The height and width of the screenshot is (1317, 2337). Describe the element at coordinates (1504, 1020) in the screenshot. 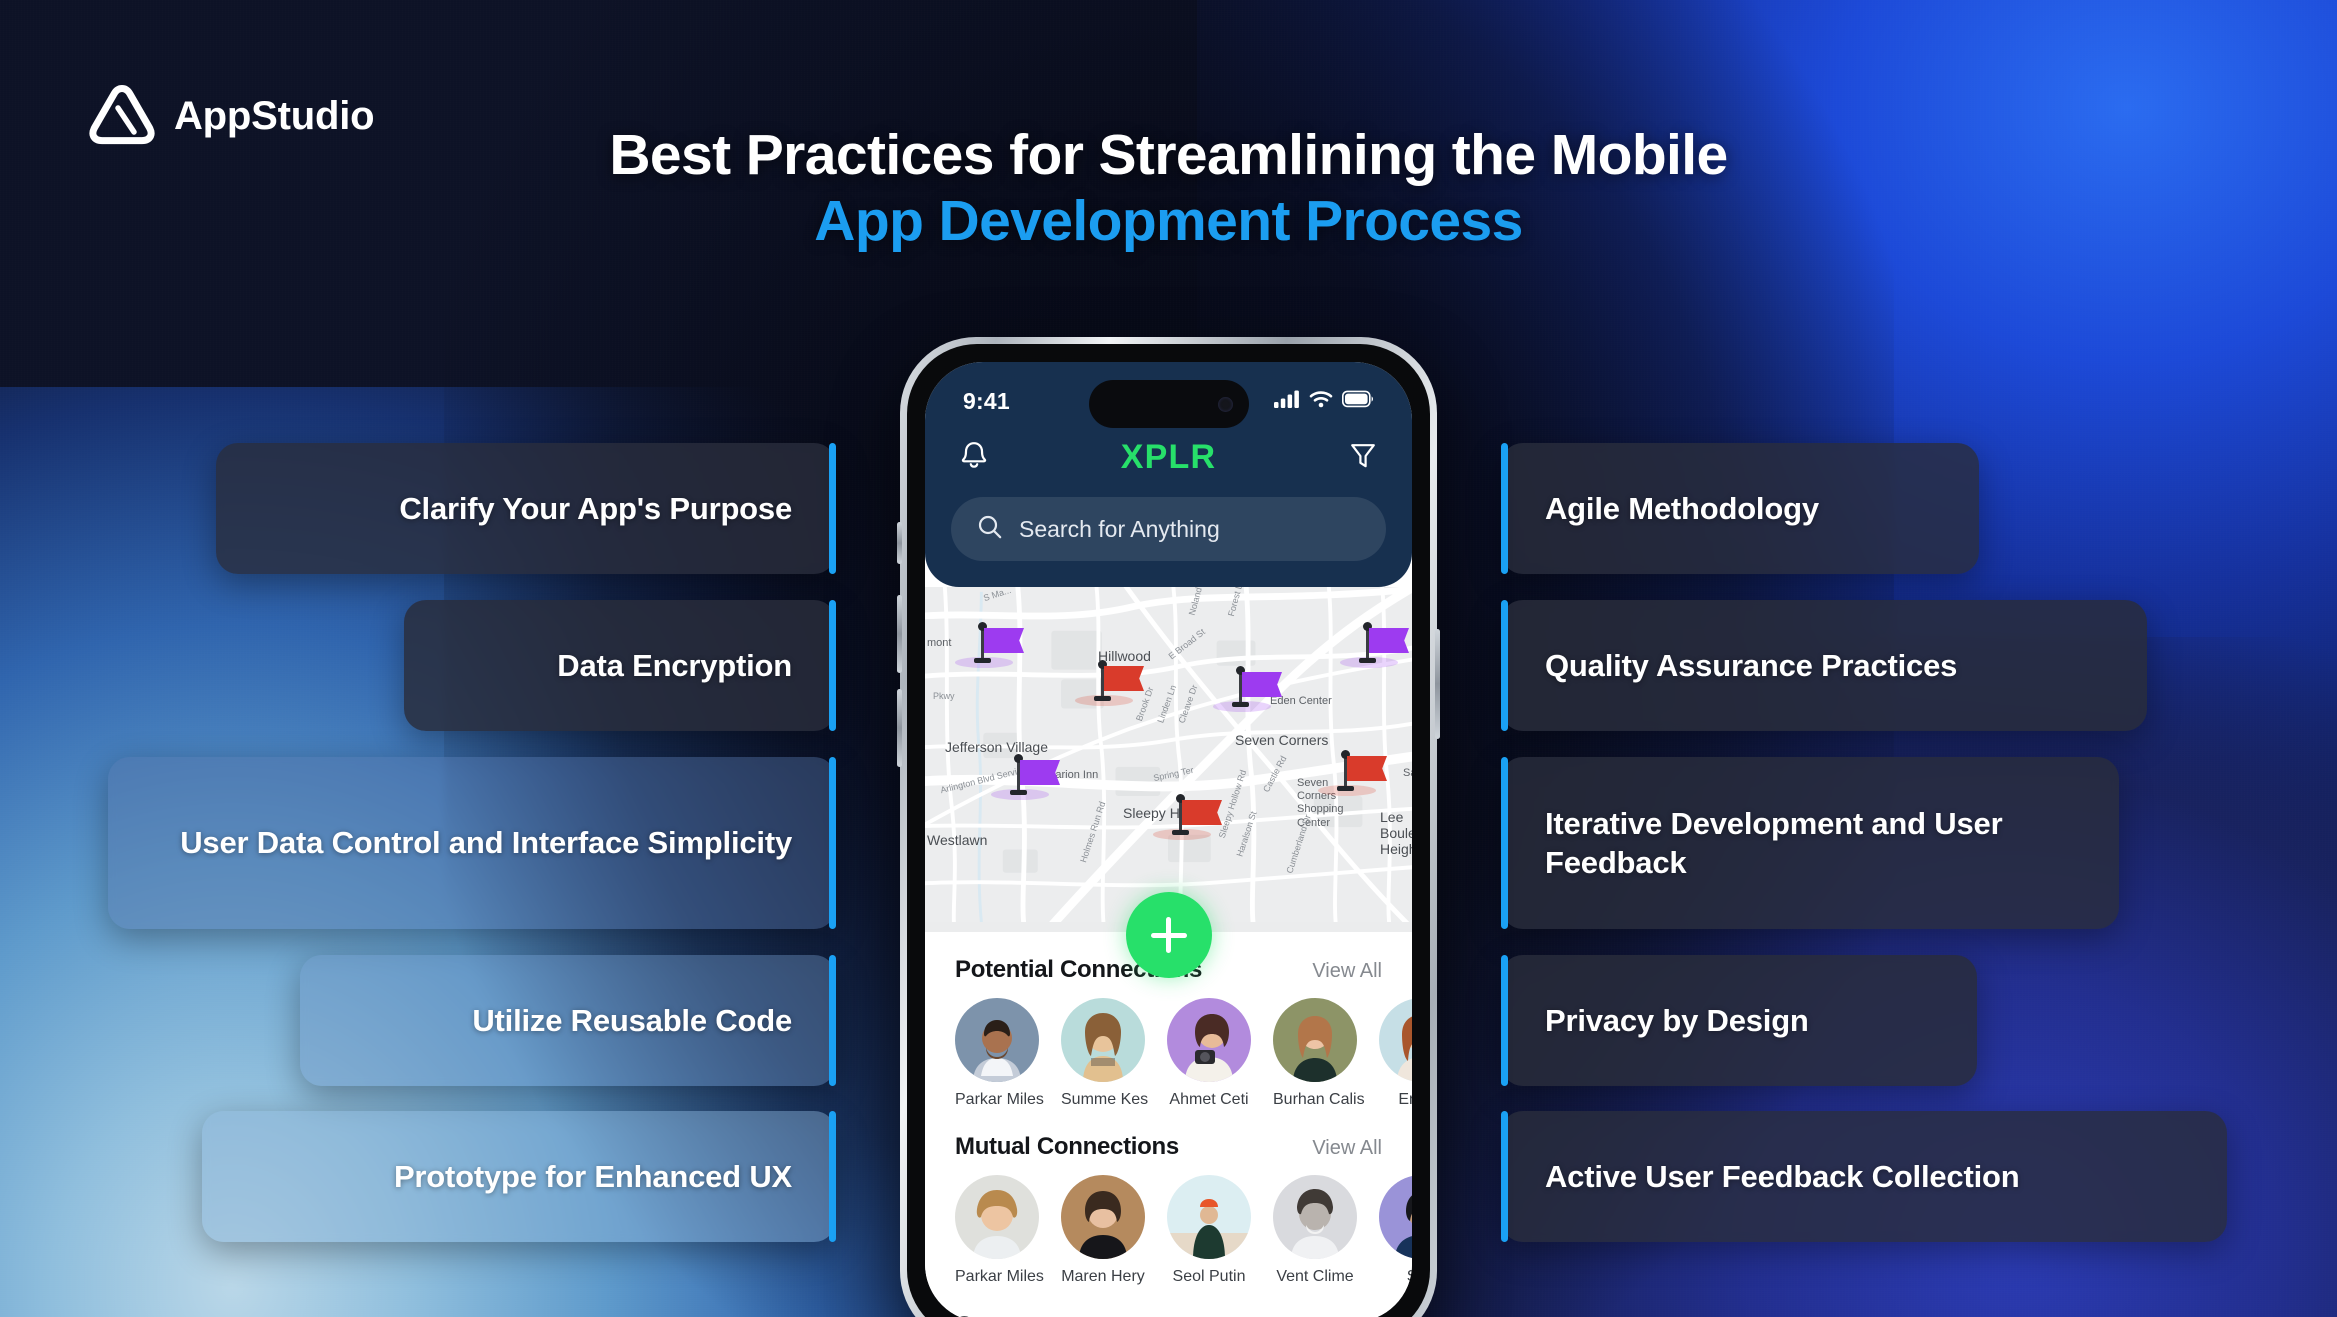

I see `right-card-4-accent-bar` at that location.